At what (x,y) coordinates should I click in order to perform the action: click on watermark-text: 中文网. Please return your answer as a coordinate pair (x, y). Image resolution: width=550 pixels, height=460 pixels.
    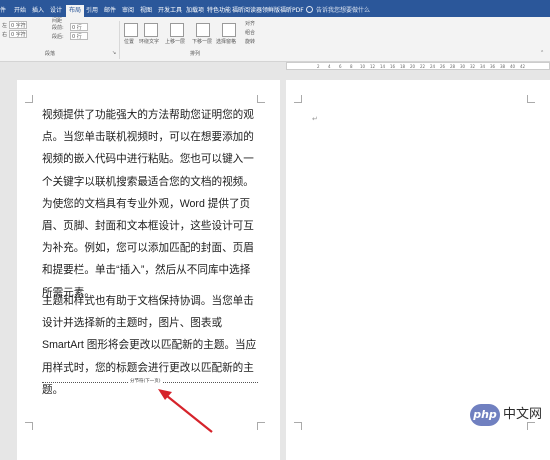
    Looking at the image, I should click on (523, 414).